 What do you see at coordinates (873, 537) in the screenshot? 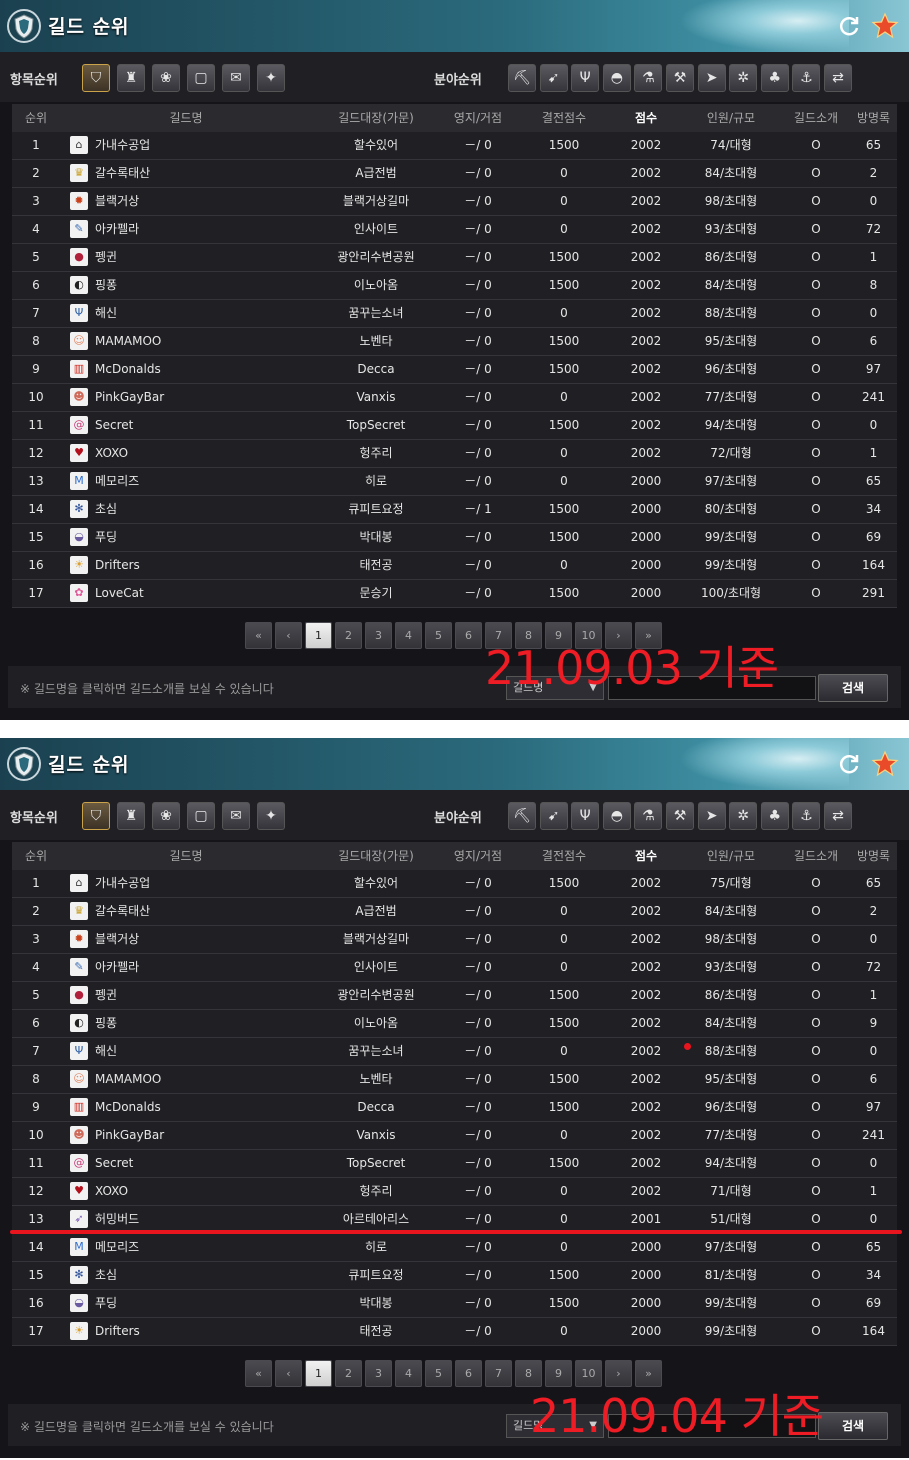
I see `guestbook-cell: 69` at bounding box center [873, 537].